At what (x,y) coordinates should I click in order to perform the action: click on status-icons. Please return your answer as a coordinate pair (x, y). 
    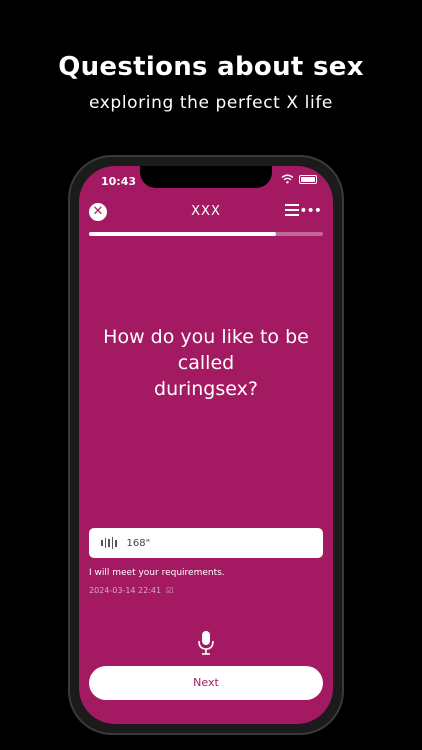
    Looking at the image, I should click on (299, 179).